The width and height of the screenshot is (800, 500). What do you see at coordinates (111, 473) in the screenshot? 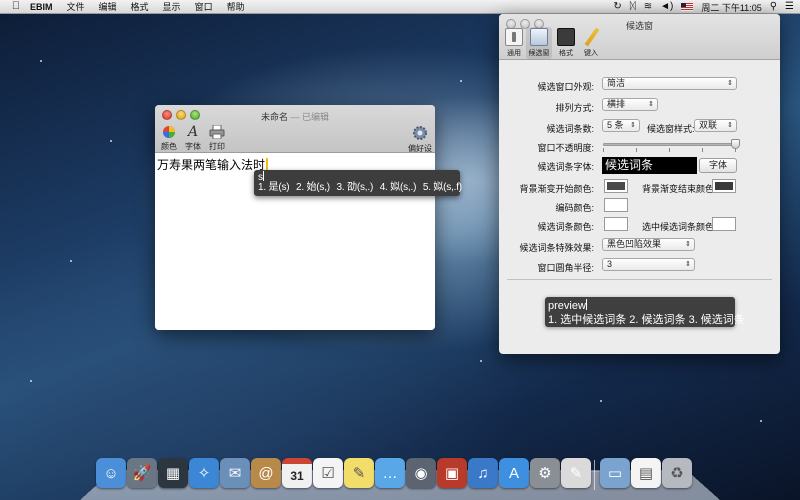
I see `dock-finder-icon: ☺` at bounding box center [111, 473].